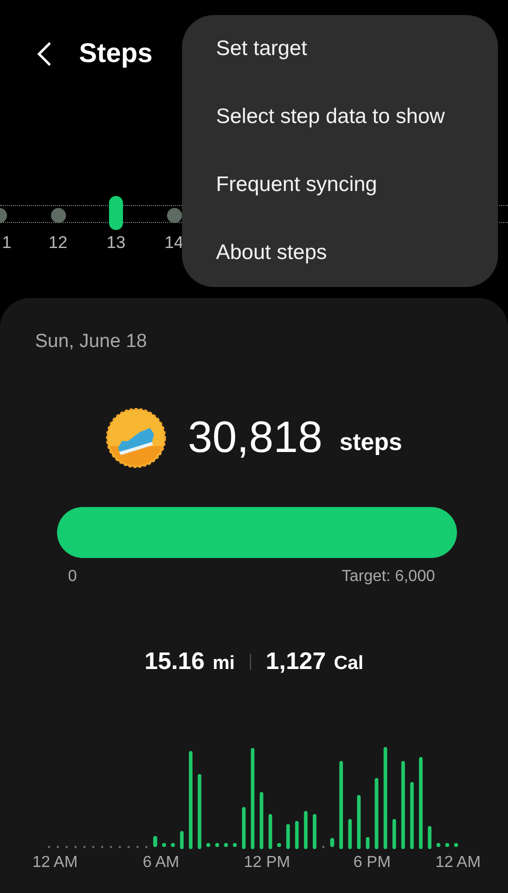 Image resolution: width=508 pixels, height=893 pixels. Describe the element at coordinates (72, 577) in the screenshot. I see `progress-start-label: 0` at that location.